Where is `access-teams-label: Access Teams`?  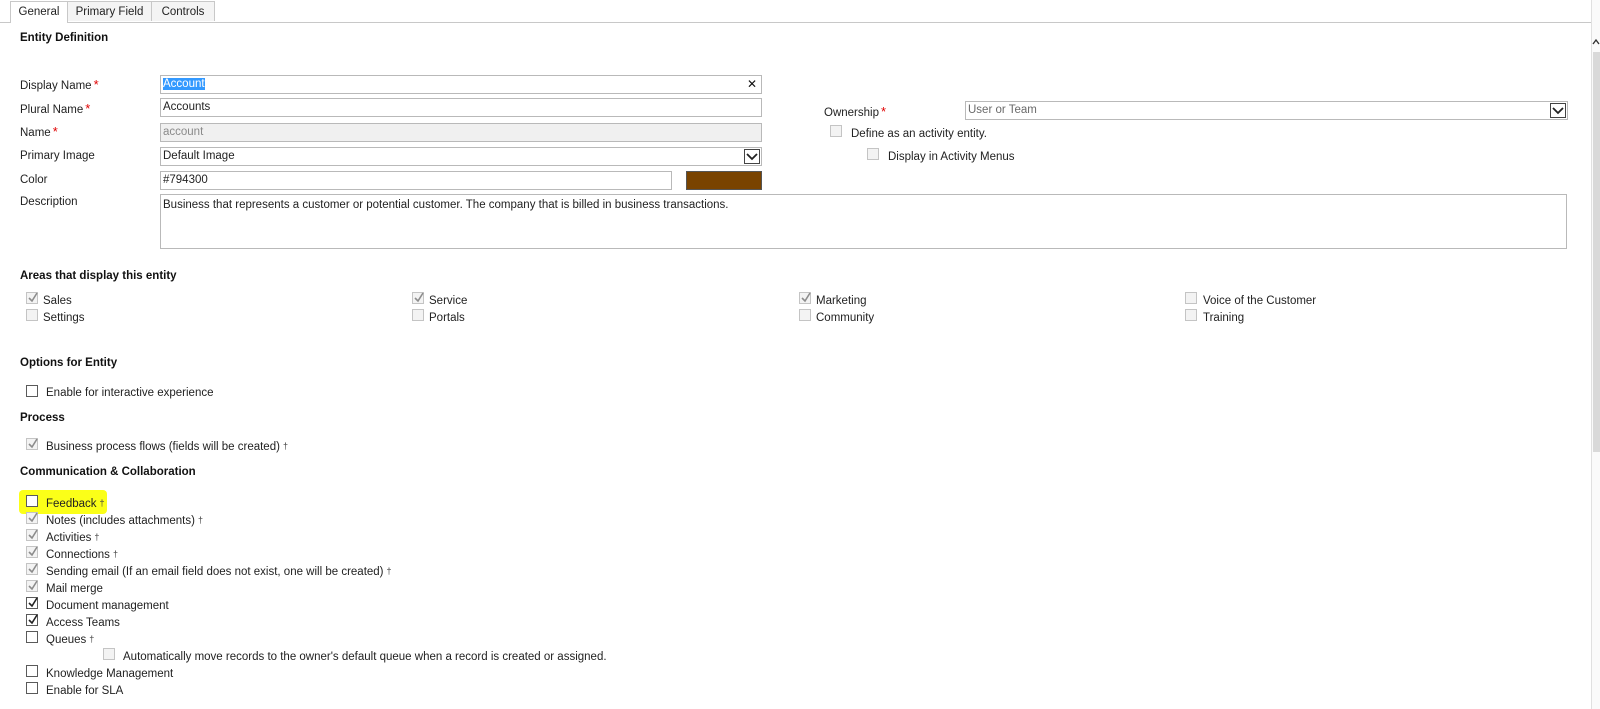 access-teams-label: Access Teams is located at coordinates (83, 623).